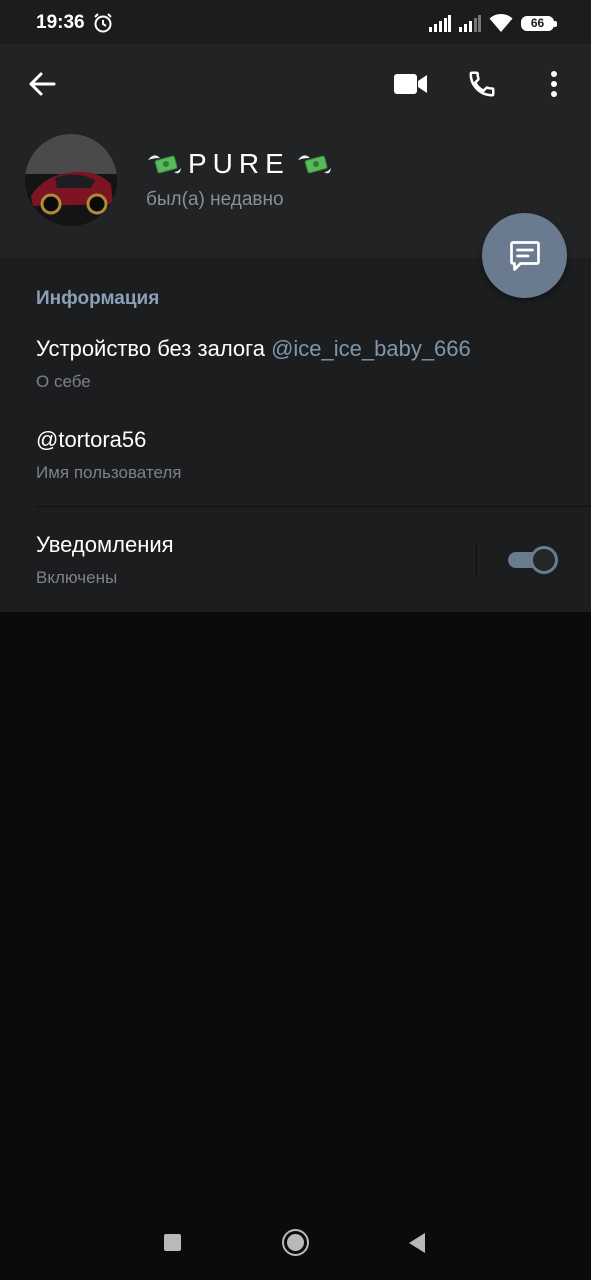 Image resolution: width=591 pixels, height=1280 pixels. Describe the element at coordinates (63, 381) in the screenshot. I see `bio-label: О себе` at that location.